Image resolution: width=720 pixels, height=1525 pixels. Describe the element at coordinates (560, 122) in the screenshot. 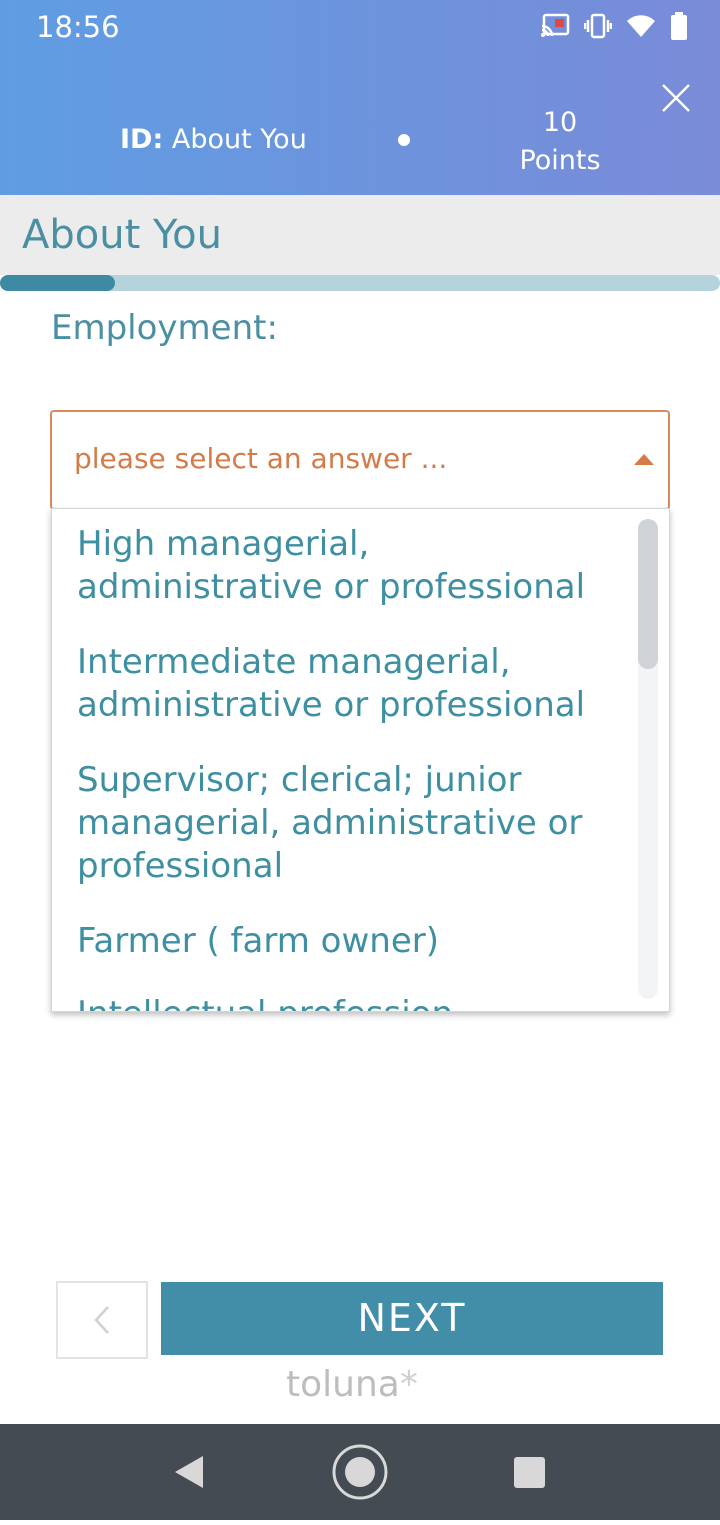

I see `points-value: 10` at that location.